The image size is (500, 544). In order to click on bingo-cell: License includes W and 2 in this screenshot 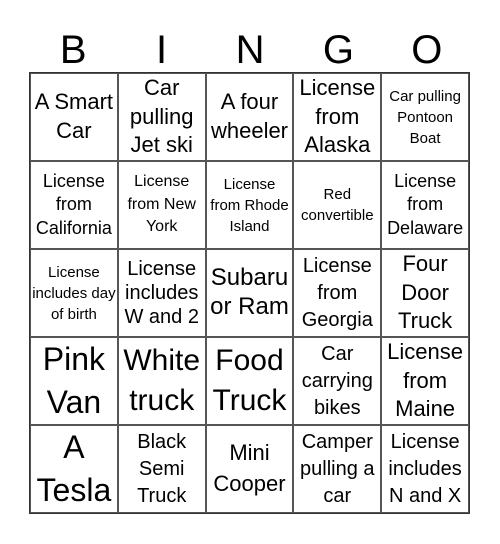, I will do `click(161, 293)`.